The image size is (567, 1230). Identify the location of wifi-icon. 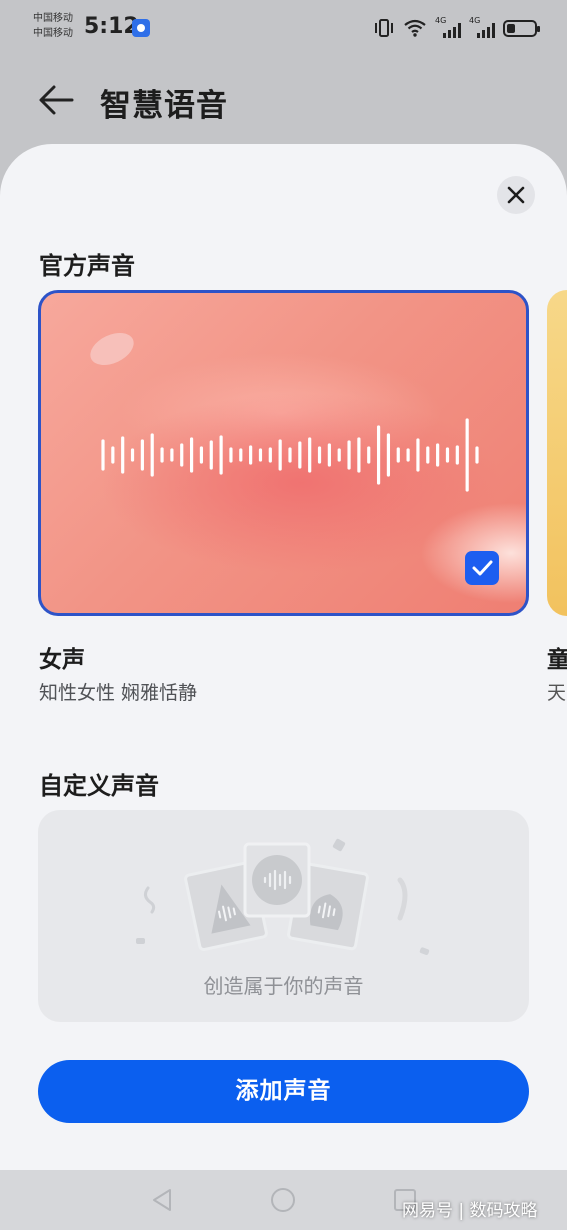
(415, 28).